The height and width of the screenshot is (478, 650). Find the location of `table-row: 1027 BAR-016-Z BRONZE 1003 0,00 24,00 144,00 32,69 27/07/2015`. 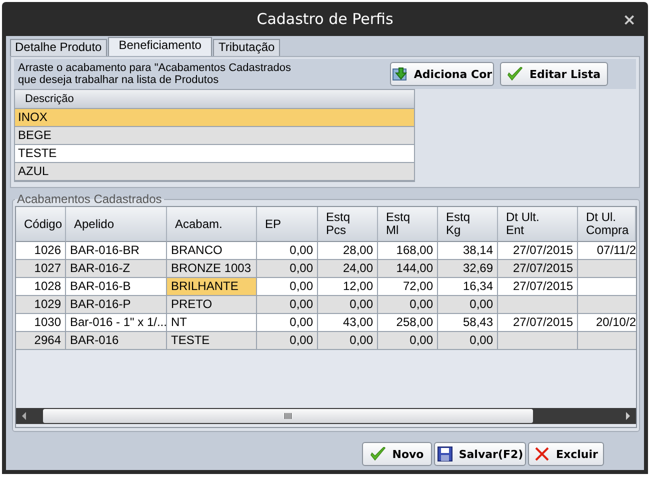

table-row: 1027 BAR-016-Z BRONZE 1003 0,00 24,00 144,00 32,69 27/07/2015 is located at coordinates (326, 269).